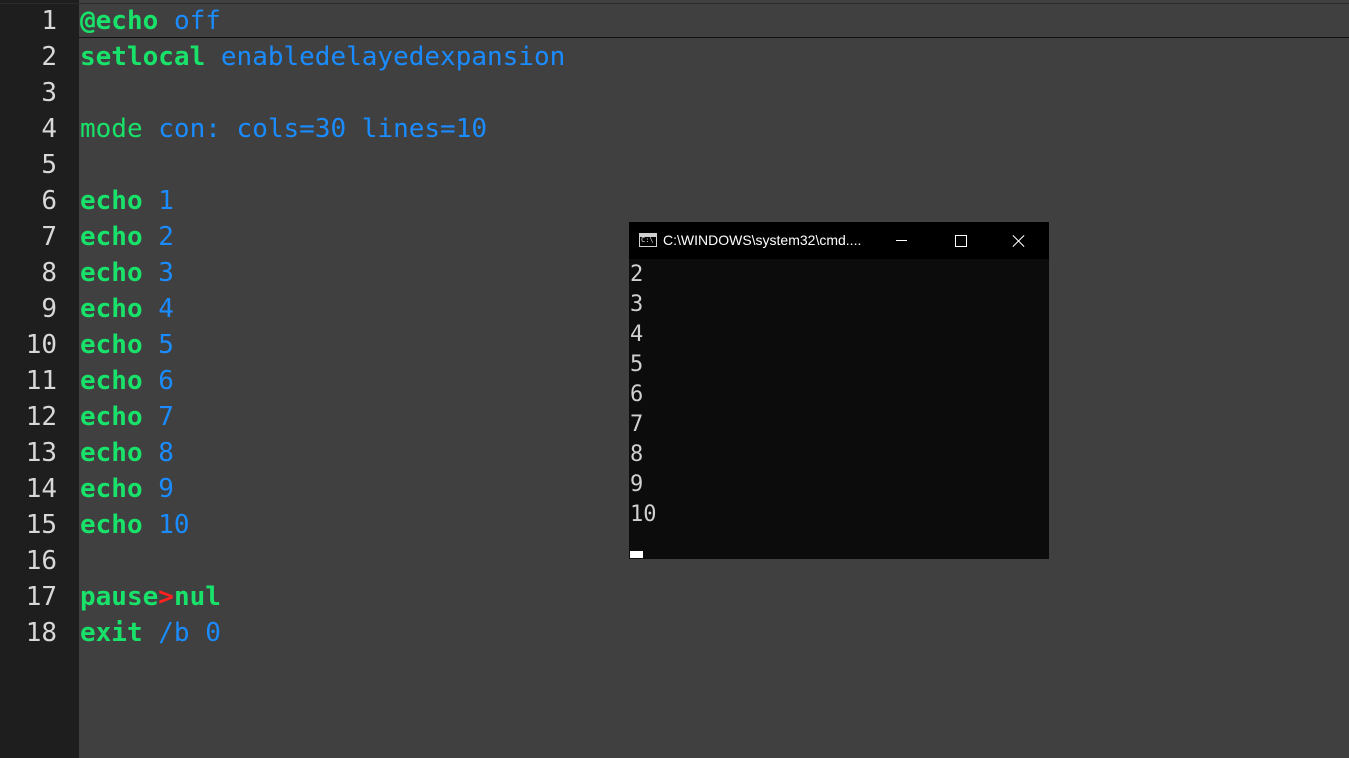  Describe the element at coordinates (49, 129) in the screenshot. I see `line-number: 4` at that location.